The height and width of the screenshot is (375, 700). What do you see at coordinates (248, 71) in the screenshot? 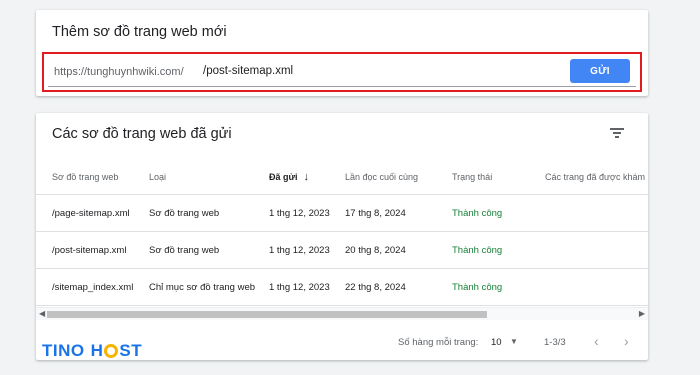
I see `sitemap-url-input: /post-sitemap.xml` at bounding box center [248, 71].